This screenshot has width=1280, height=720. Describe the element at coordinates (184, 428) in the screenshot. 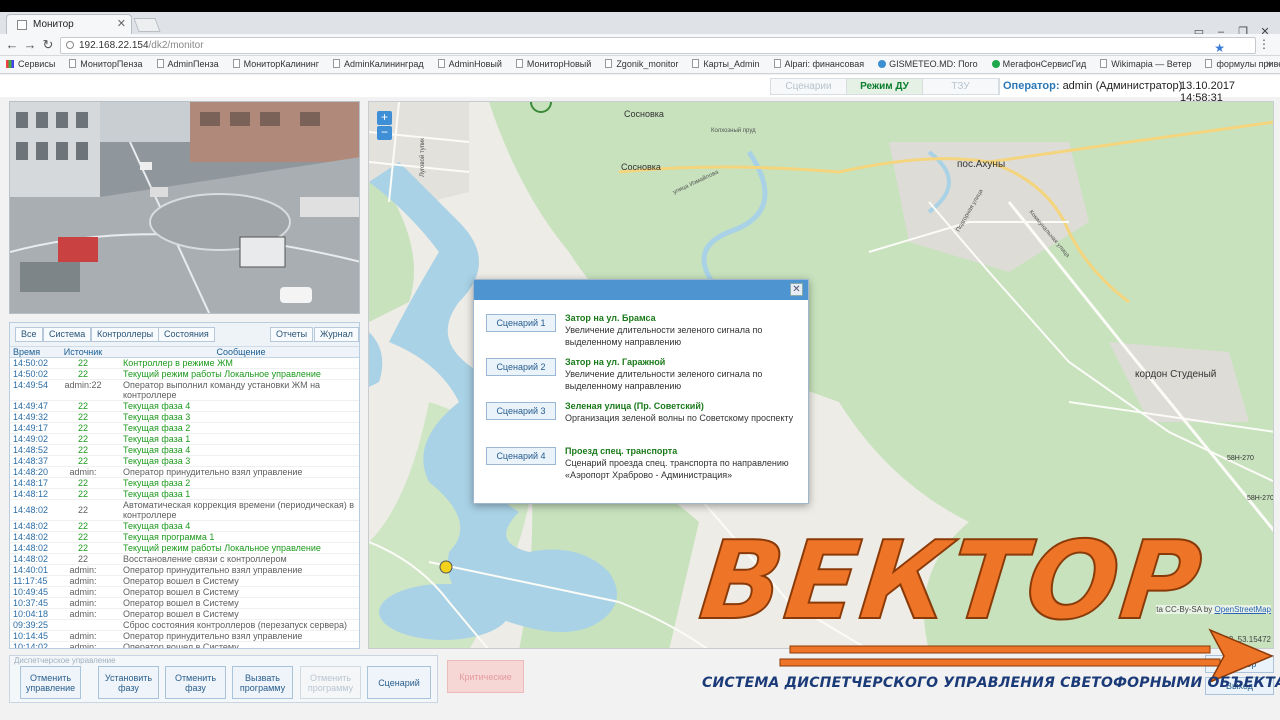

I see `table-row: 14:49:17 22 Текущая фаза 2` at that location.